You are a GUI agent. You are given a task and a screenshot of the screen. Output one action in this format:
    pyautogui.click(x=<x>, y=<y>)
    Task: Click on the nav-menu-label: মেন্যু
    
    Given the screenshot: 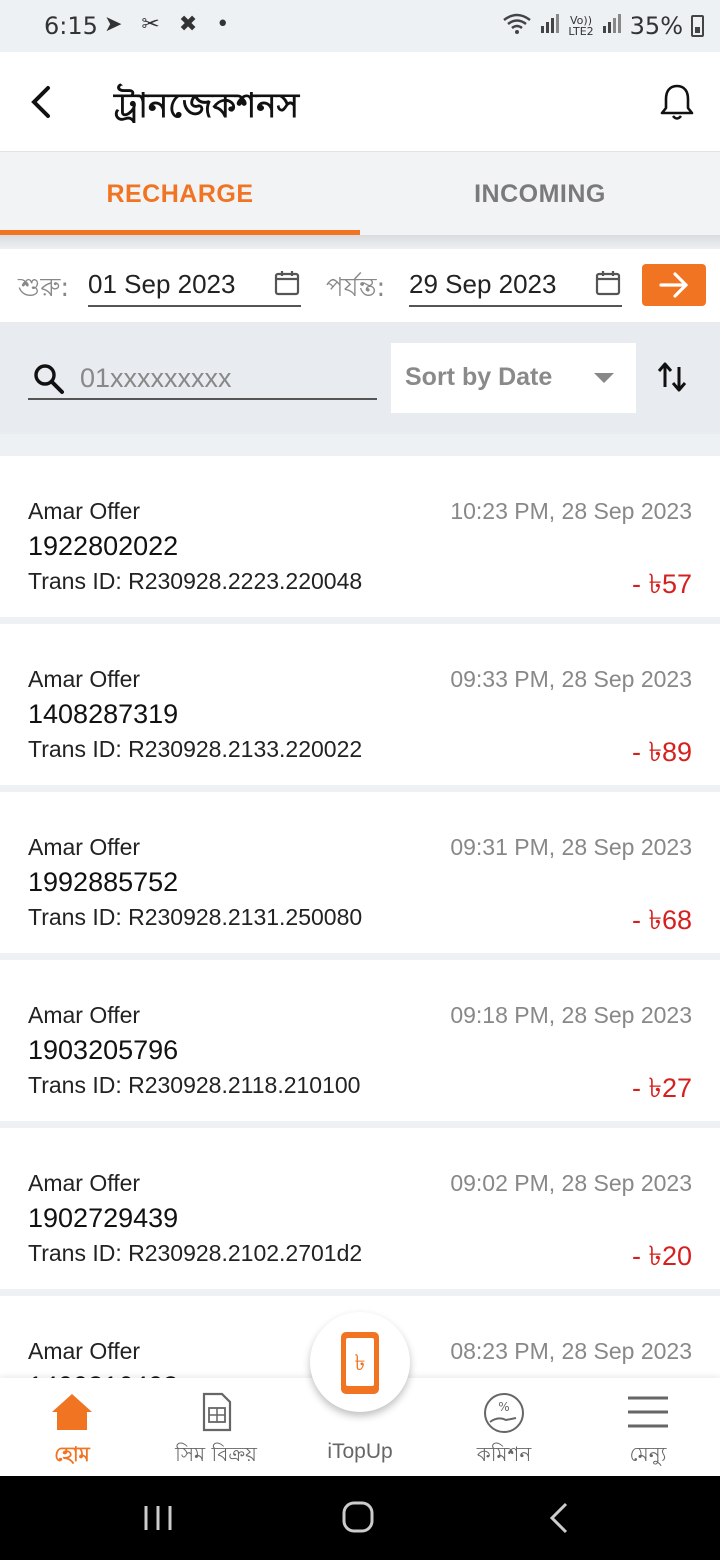 What is the action you would take?
    pyautogui.click(x=648, y=1454)
    